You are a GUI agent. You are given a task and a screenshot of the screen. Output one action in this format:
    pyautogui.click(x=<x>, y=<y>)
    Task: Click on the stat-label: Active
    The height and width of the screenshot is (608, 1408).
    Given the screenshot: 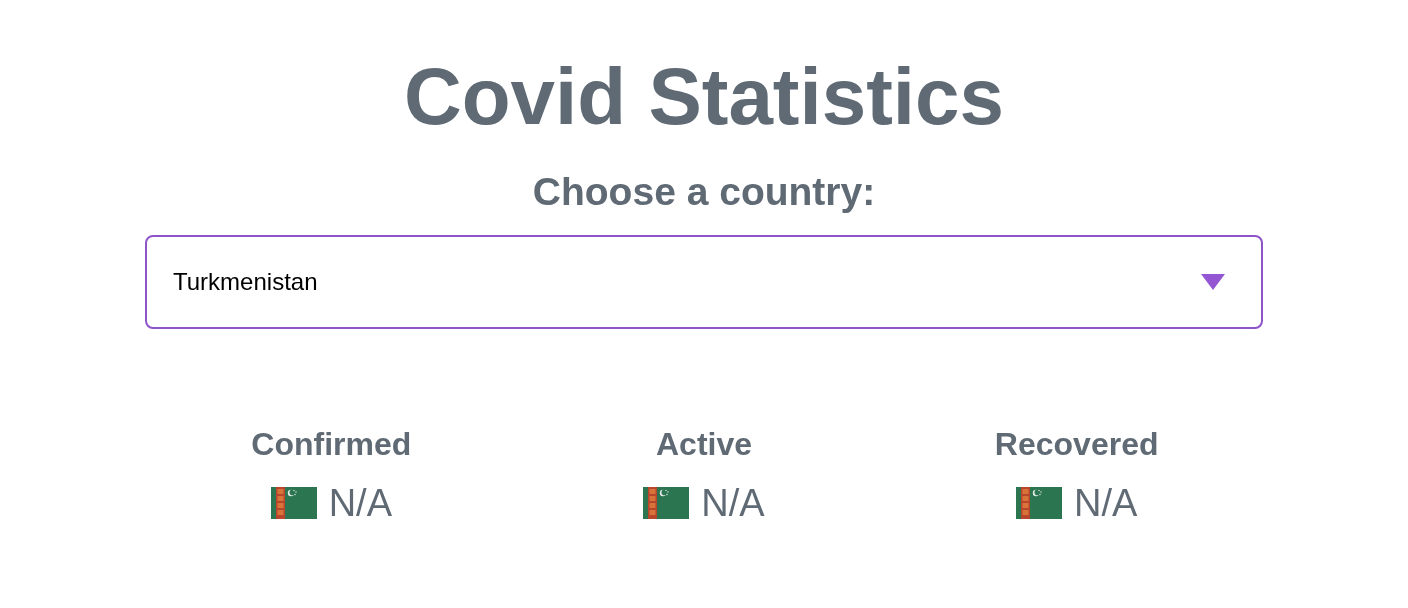 What is the action you would take?
    pyautogui.click(x=703, y=444)
    